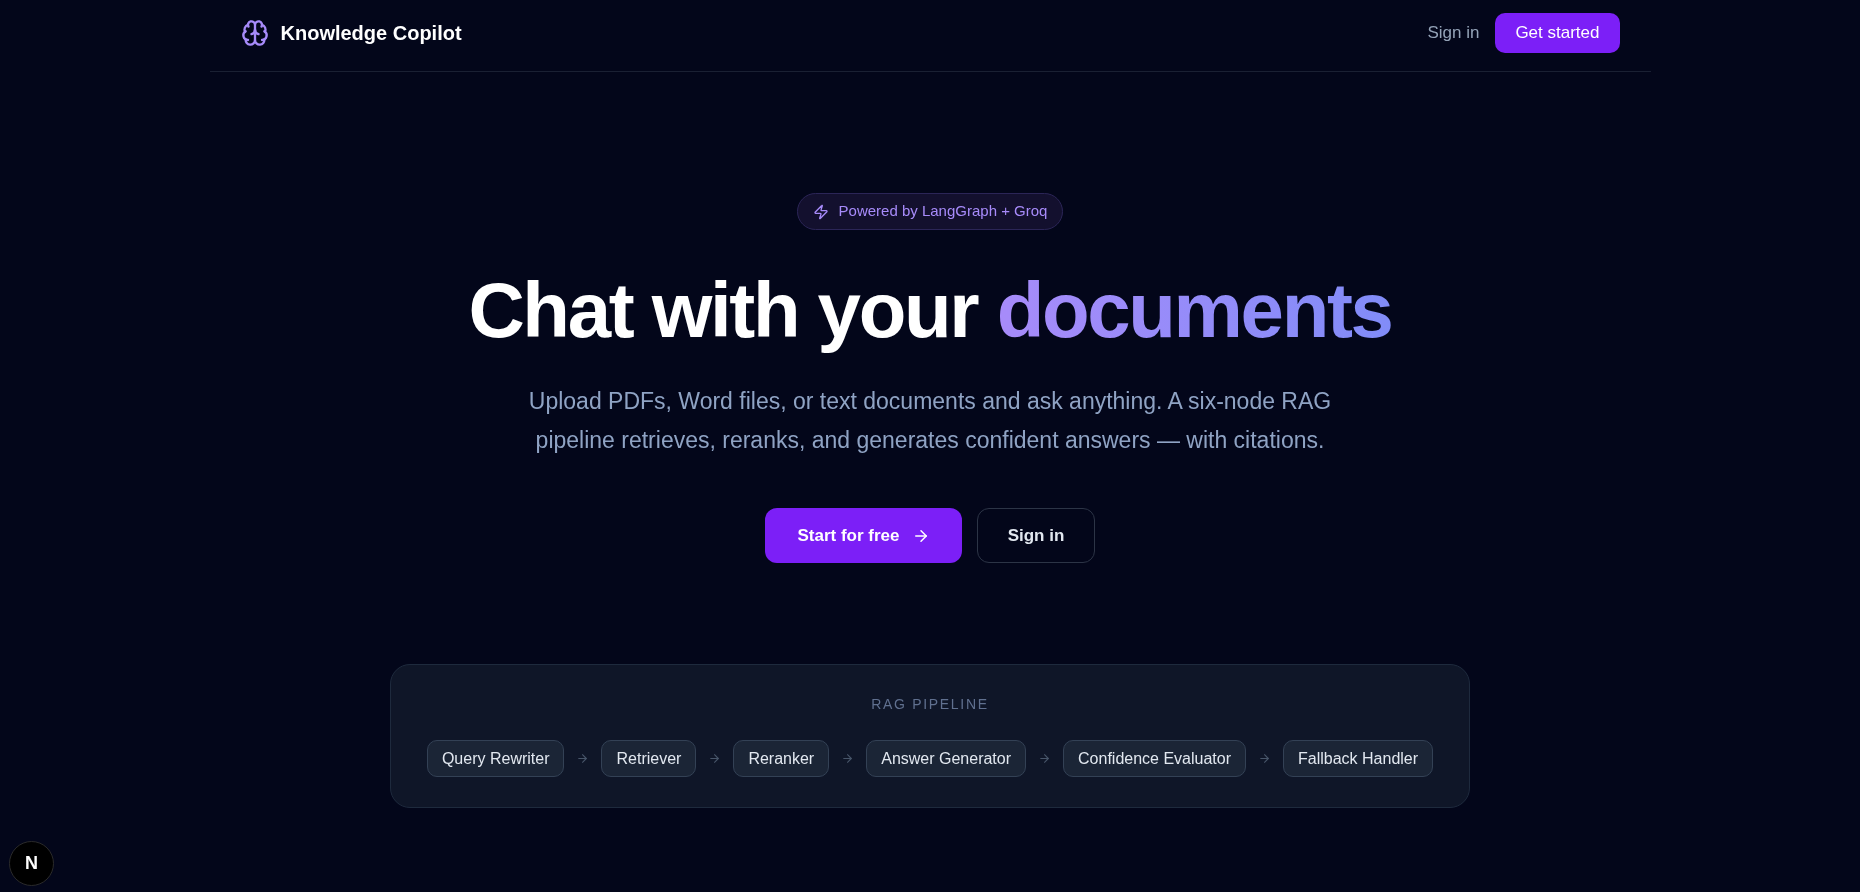 This screenshot has width=1860, height=892. What do you see at coordinates (31, 863) in the screenshot?
I see `dev-tools-button: N` at bounding box center [31, 863].